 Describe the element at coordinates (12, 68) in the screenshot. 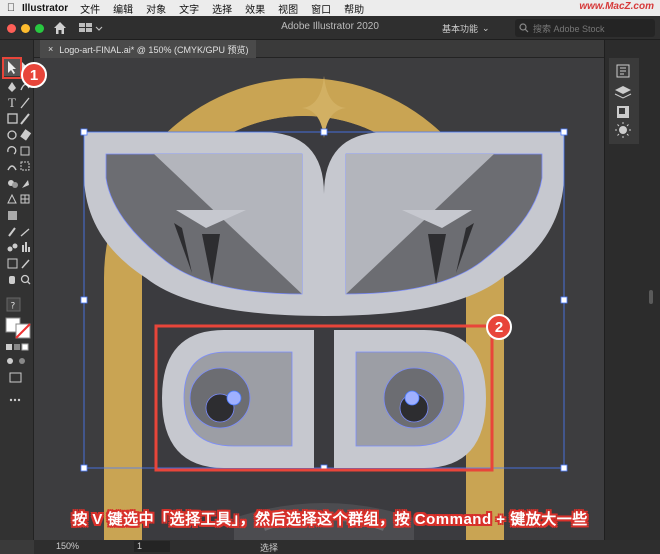

I see `highlight-selection-tool` at that location.